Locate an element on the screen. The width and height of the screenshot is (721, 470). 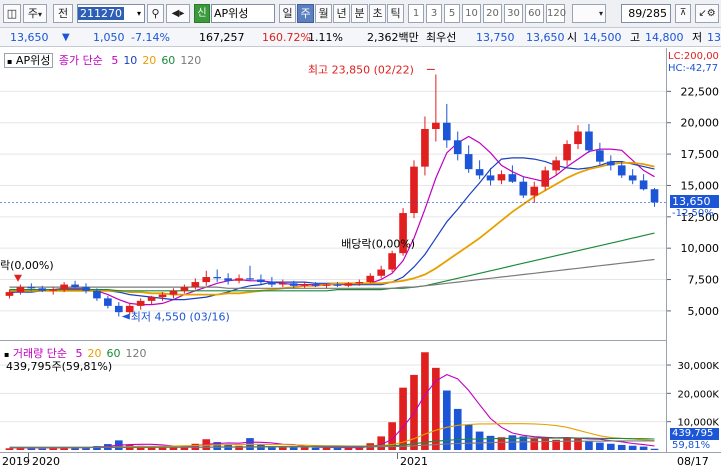
period-button-6: 틱 is located at coordinates (395, 13).